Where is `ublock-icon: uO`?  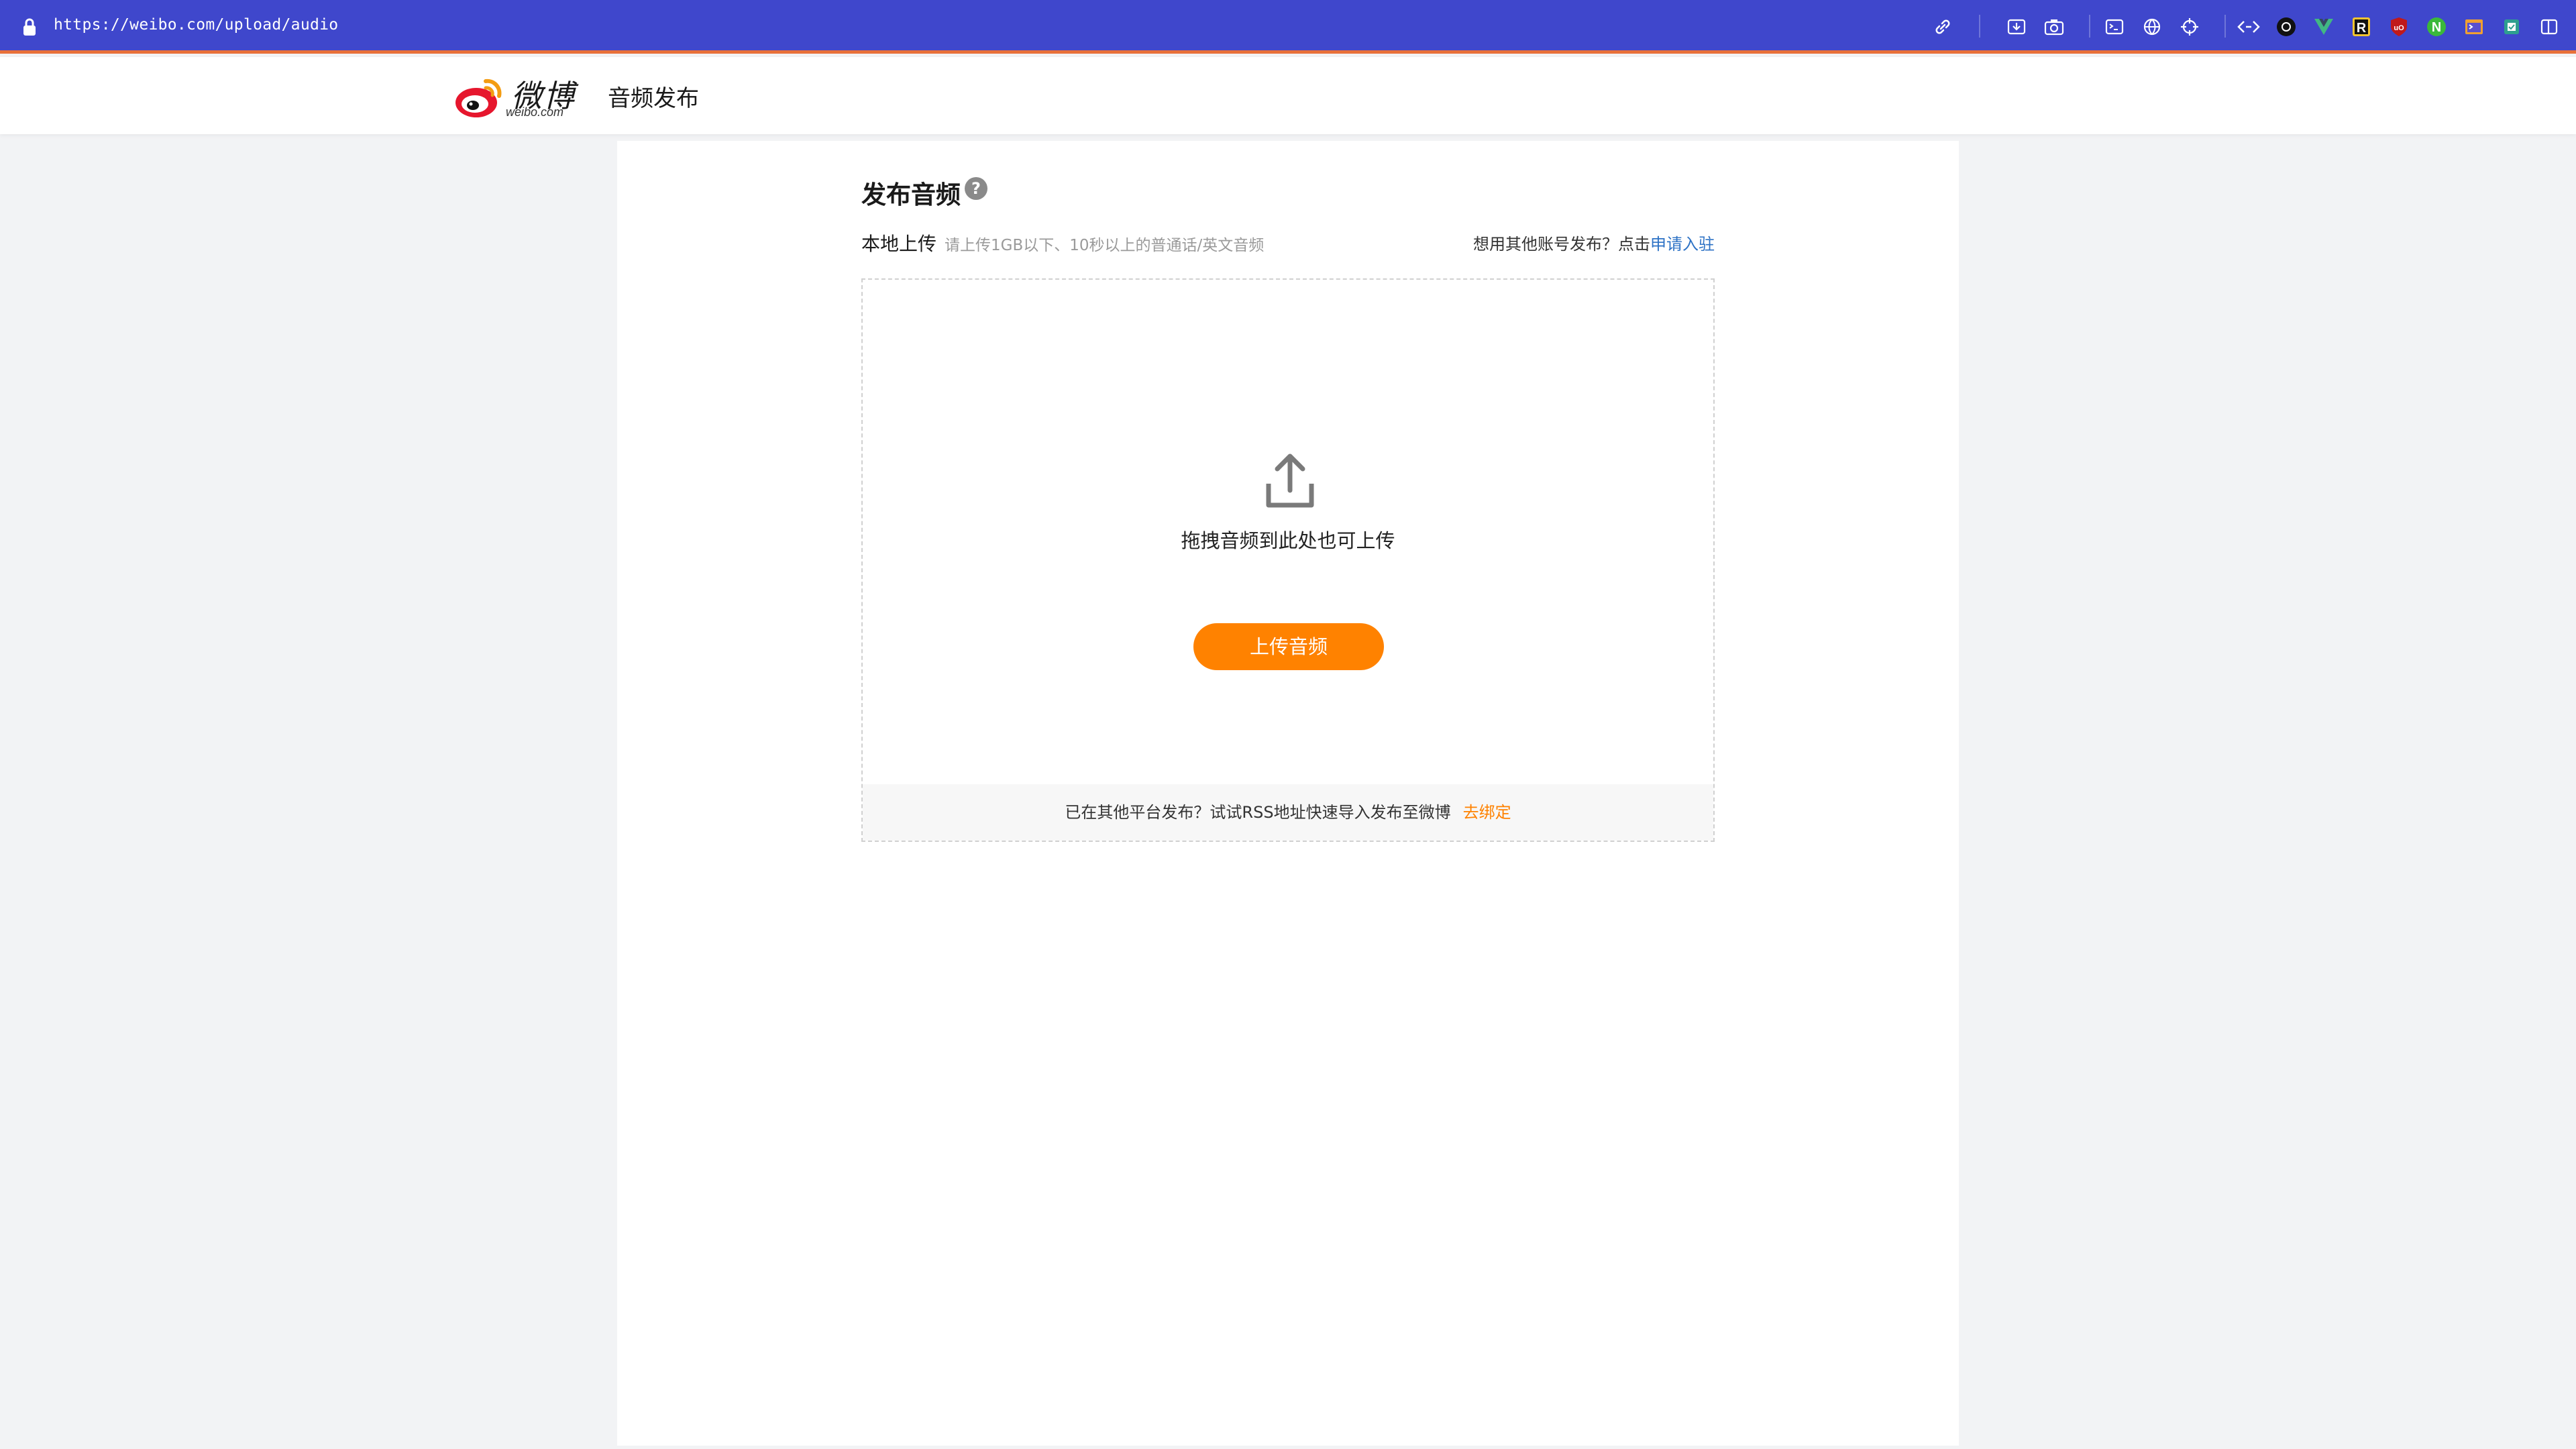 ublock-icon: uO is located at coordinates (2398, 26).